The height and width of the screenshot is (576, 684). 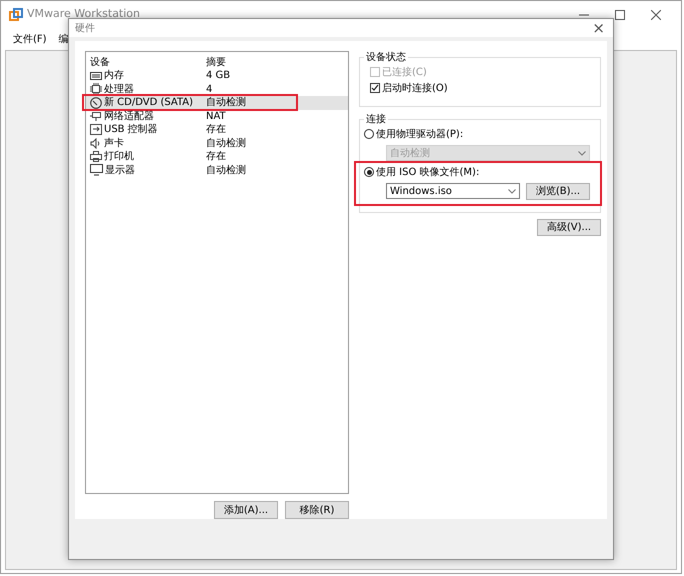 What do you see at coordinates (216, 63) in the screenshot?
I see `column-header: 摘要` at bounding box center [216, 63].